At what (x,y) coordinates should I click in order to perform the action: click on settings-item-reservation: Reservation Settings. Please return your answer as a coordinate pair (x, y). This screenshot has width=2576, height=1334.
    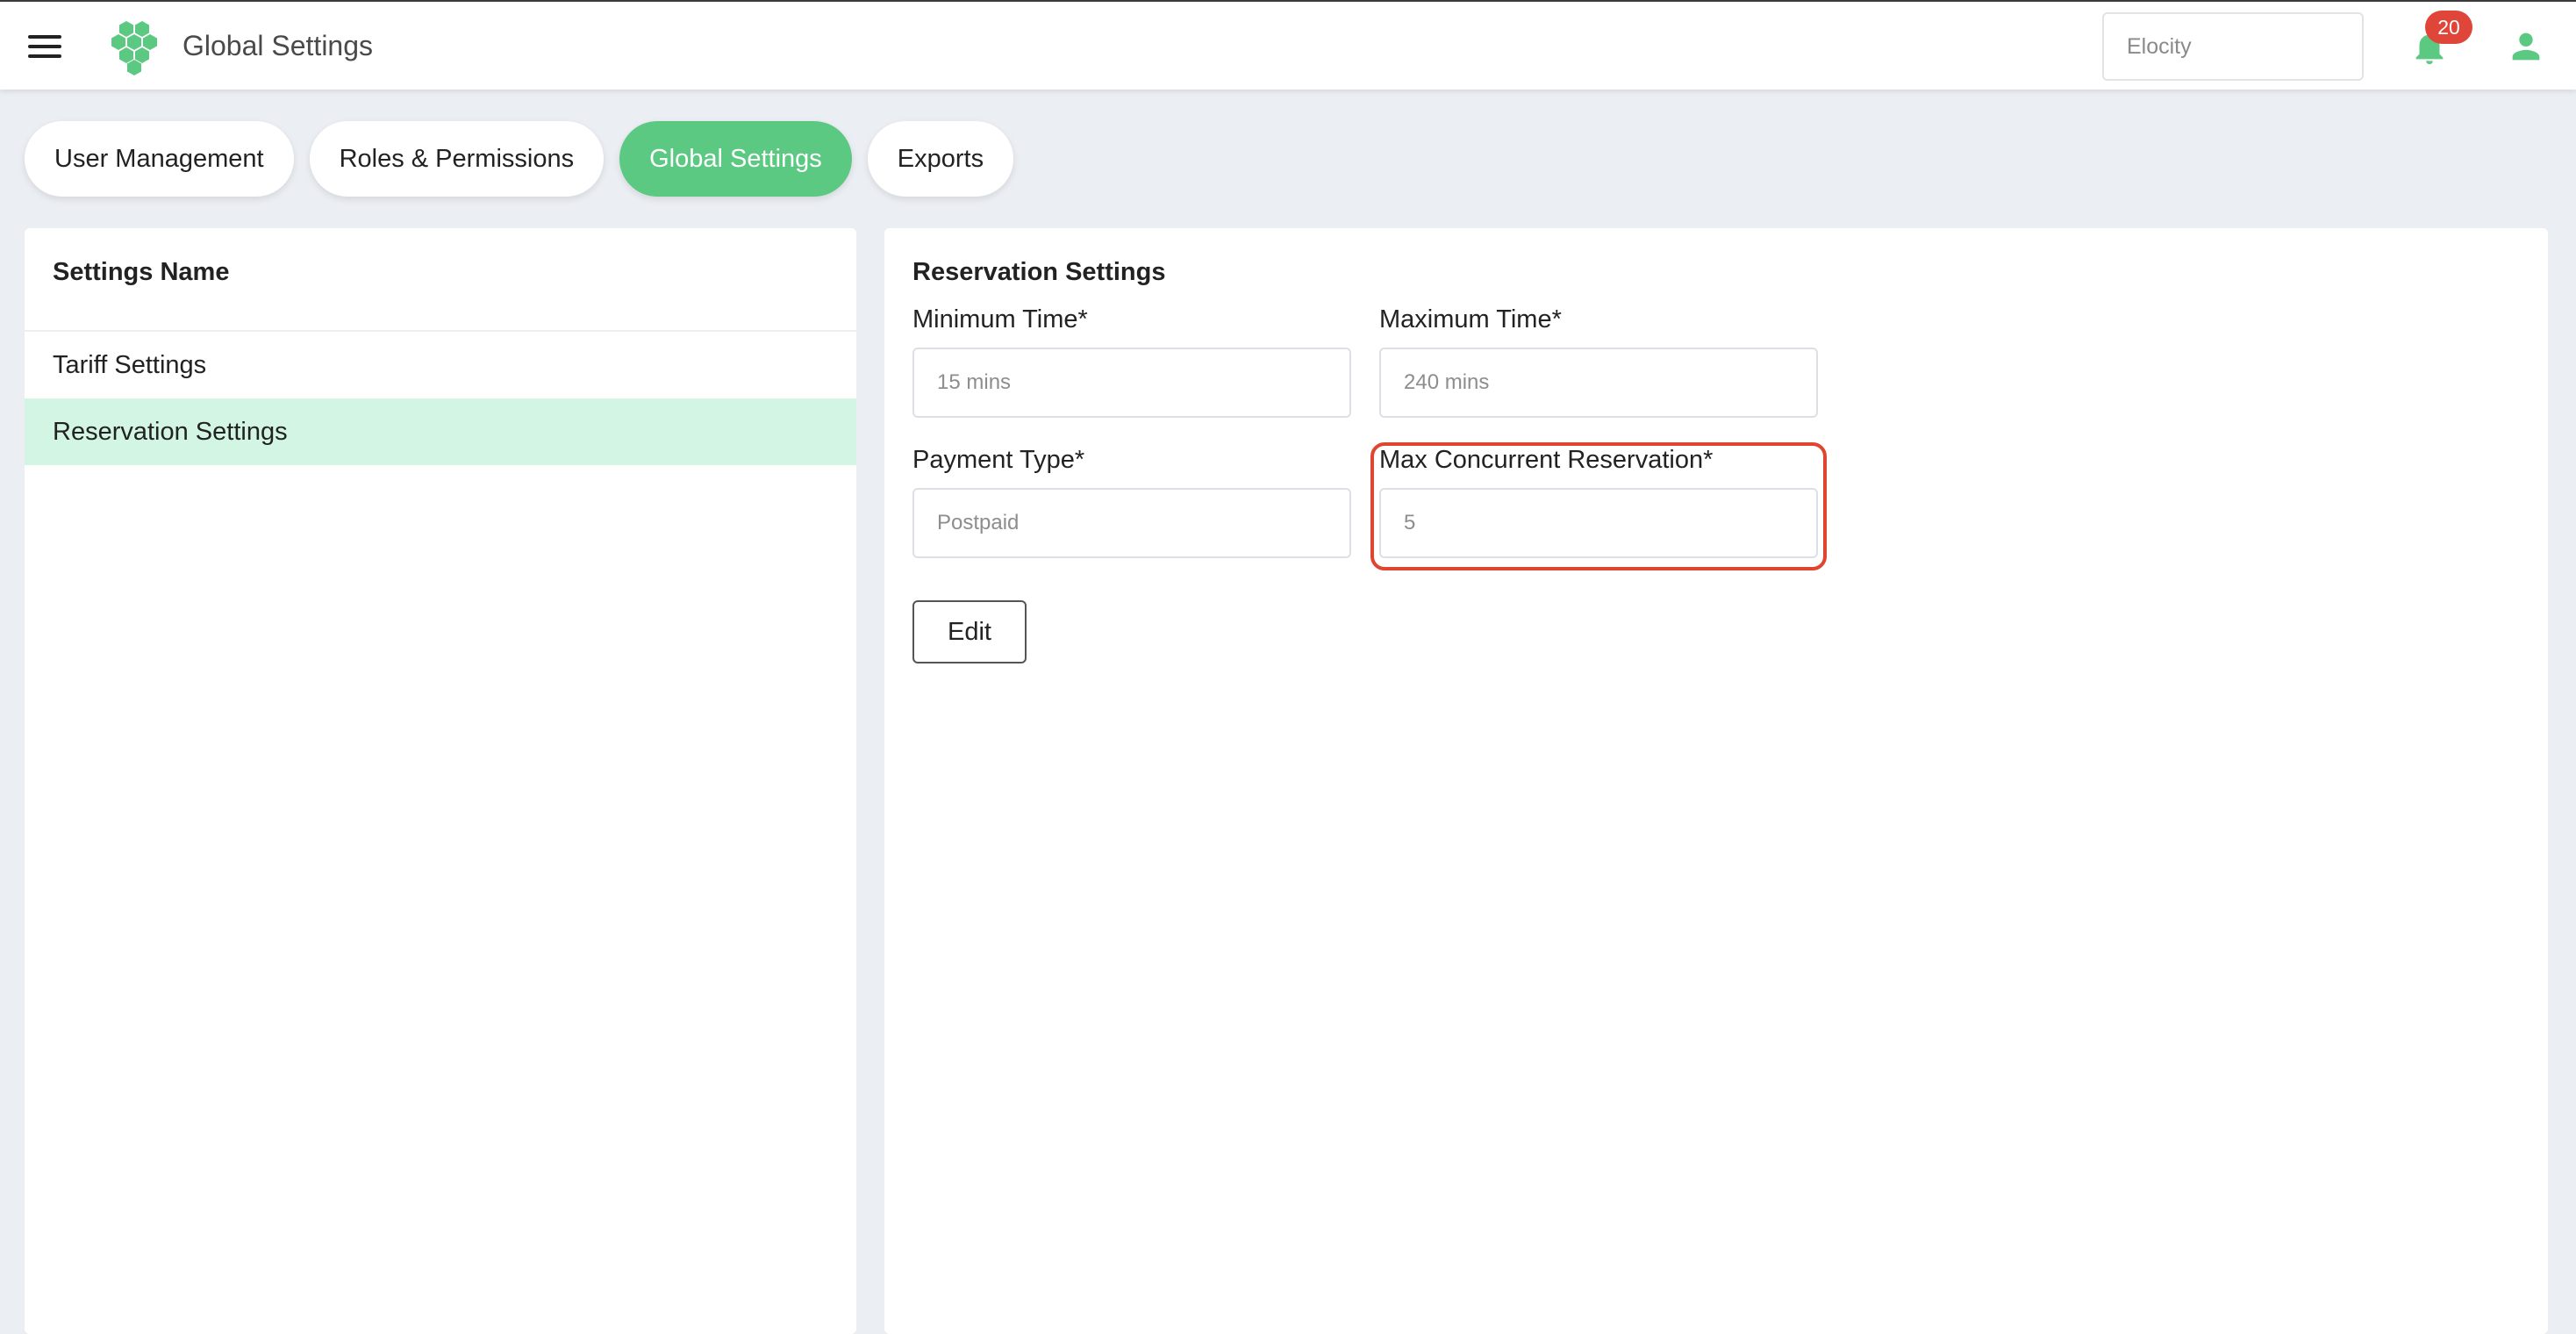
    Looking at the image, I should click on (440, 431).